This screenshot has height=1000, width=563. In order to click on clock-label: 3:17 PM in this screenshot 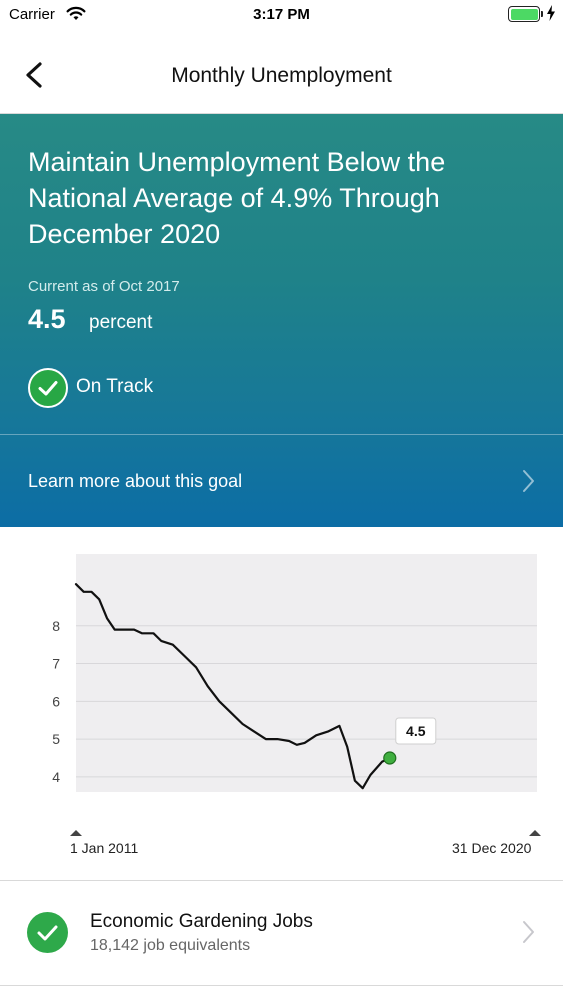, I will do `click(281, 14)`.